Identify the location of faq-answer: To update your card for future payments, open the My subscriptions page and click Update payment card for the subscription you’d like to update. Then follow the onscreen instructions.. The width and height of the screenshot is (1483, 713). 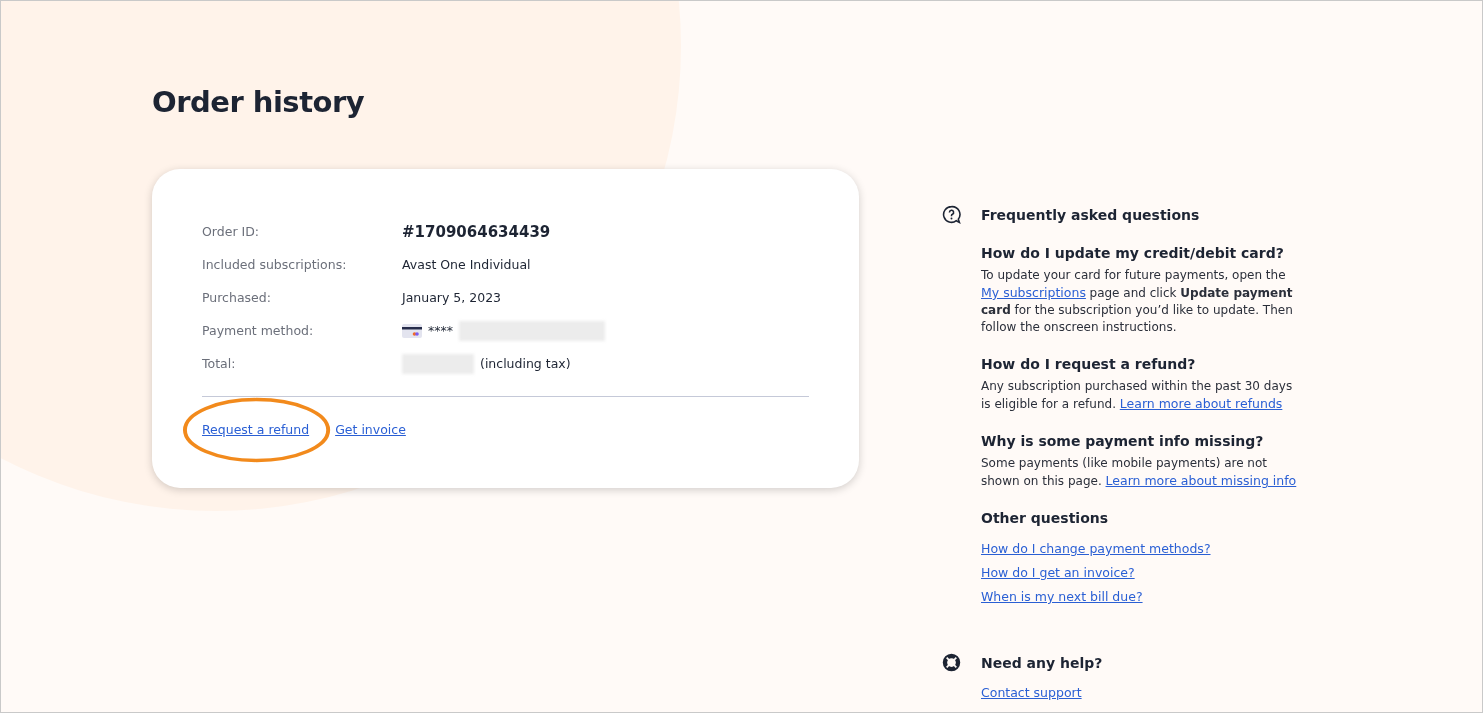
(1137, 301).